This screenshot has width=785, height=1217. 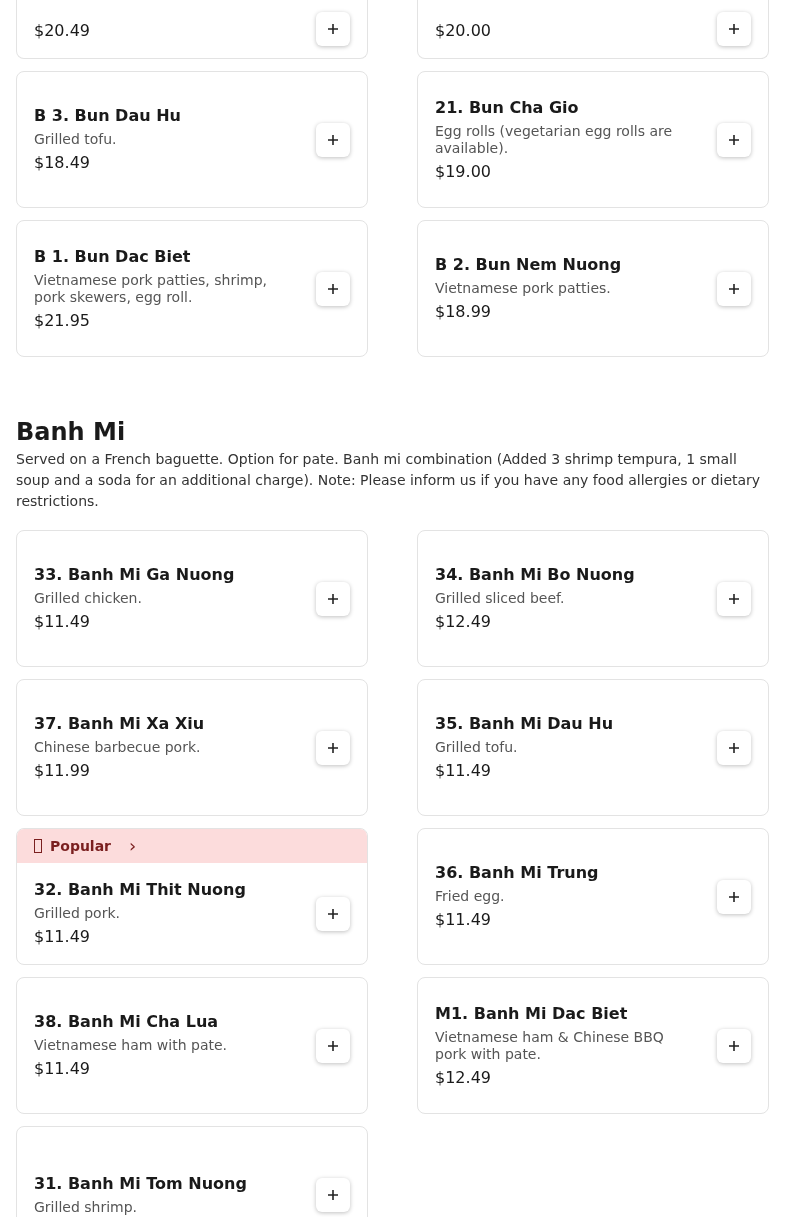 What do you see at coordinates (131, 1045) in the screenshot?
I see `item-description: Vietnamese ham with pate.` at bounding box center [131, 1045].